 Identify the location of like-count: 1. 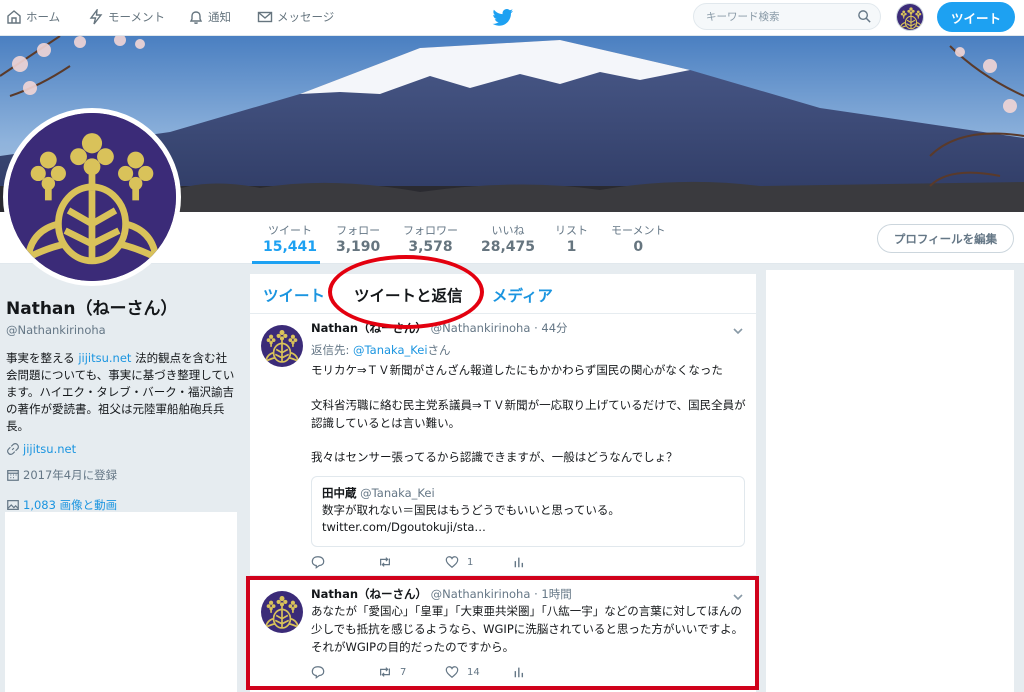
(470, 562).